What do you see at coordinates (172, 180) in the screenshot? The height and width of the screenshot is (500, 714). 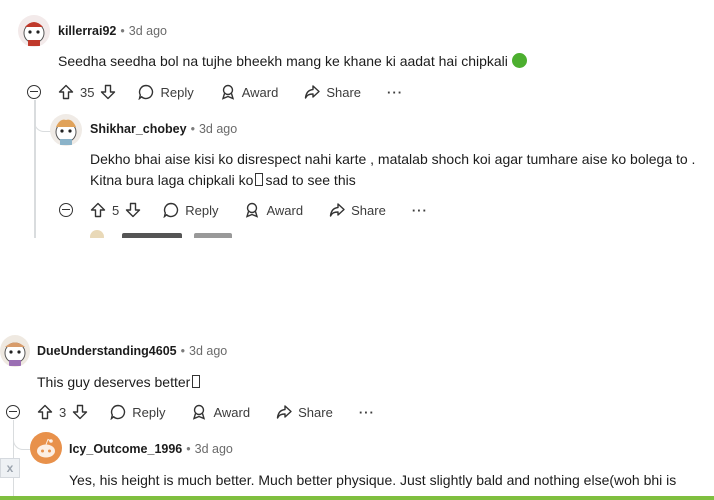 I see `comment-text: Kitna bura laga chipkali ko` at bounding box center [172, 180].